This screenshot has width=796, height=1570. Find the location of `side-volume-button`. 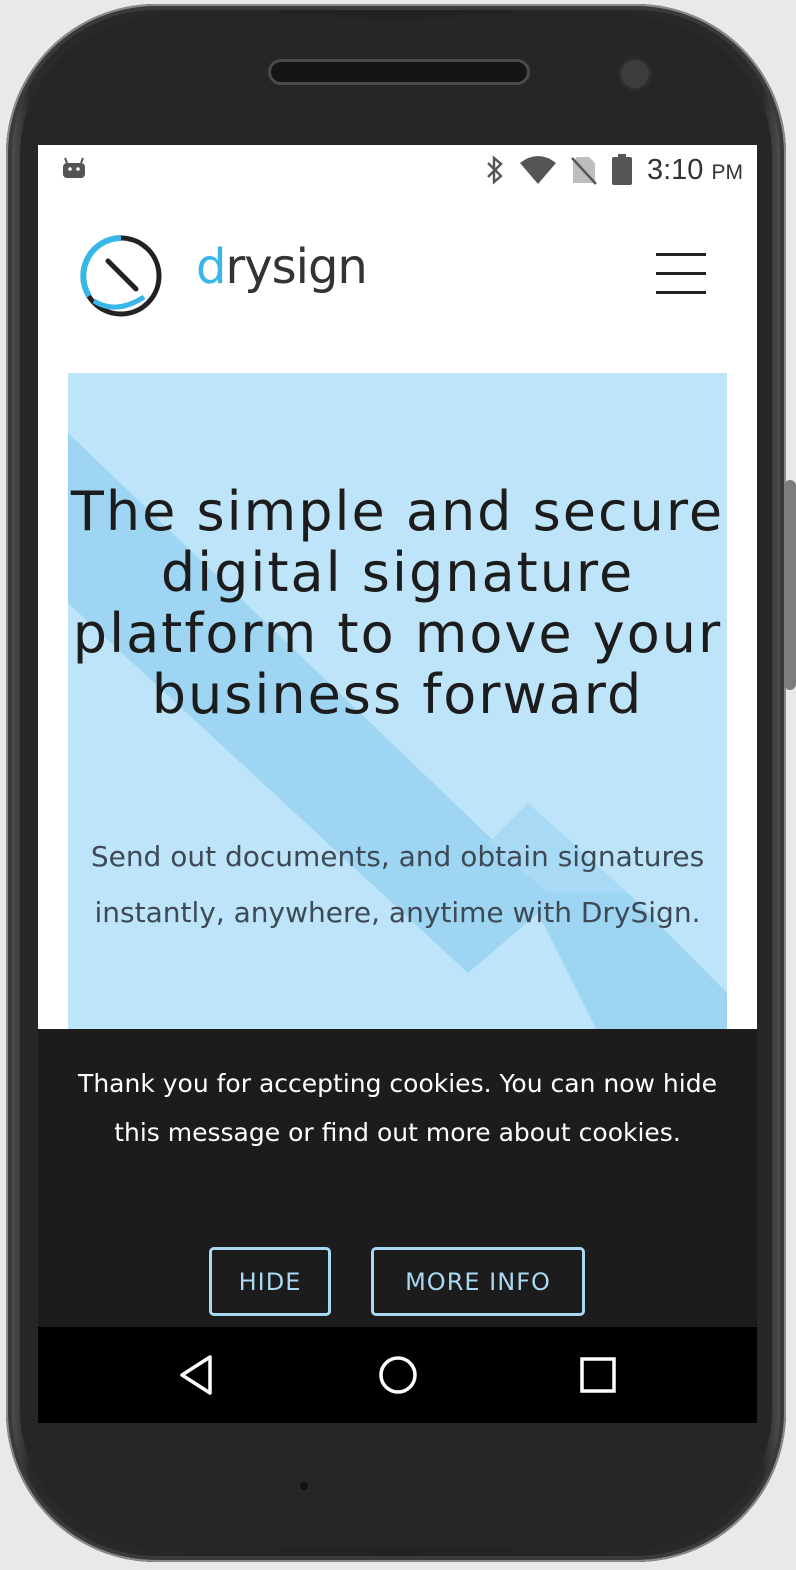

side-volume-button is located at coordinates (790, 585).